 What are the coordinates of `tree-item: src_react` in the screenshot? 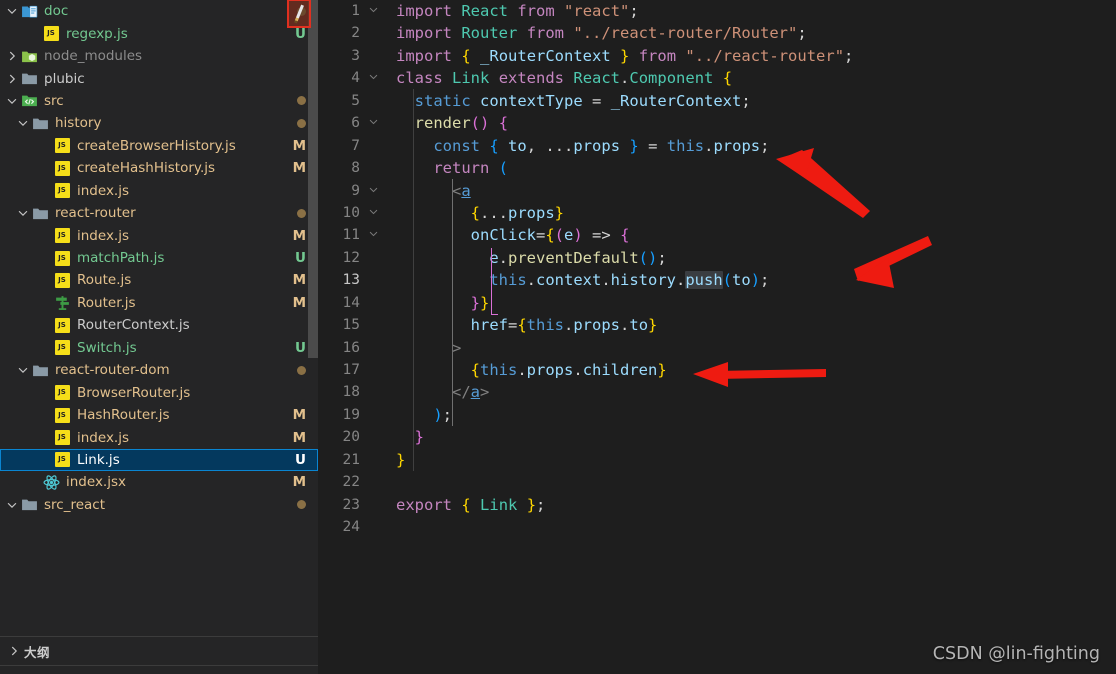 It's located at (159, 505).